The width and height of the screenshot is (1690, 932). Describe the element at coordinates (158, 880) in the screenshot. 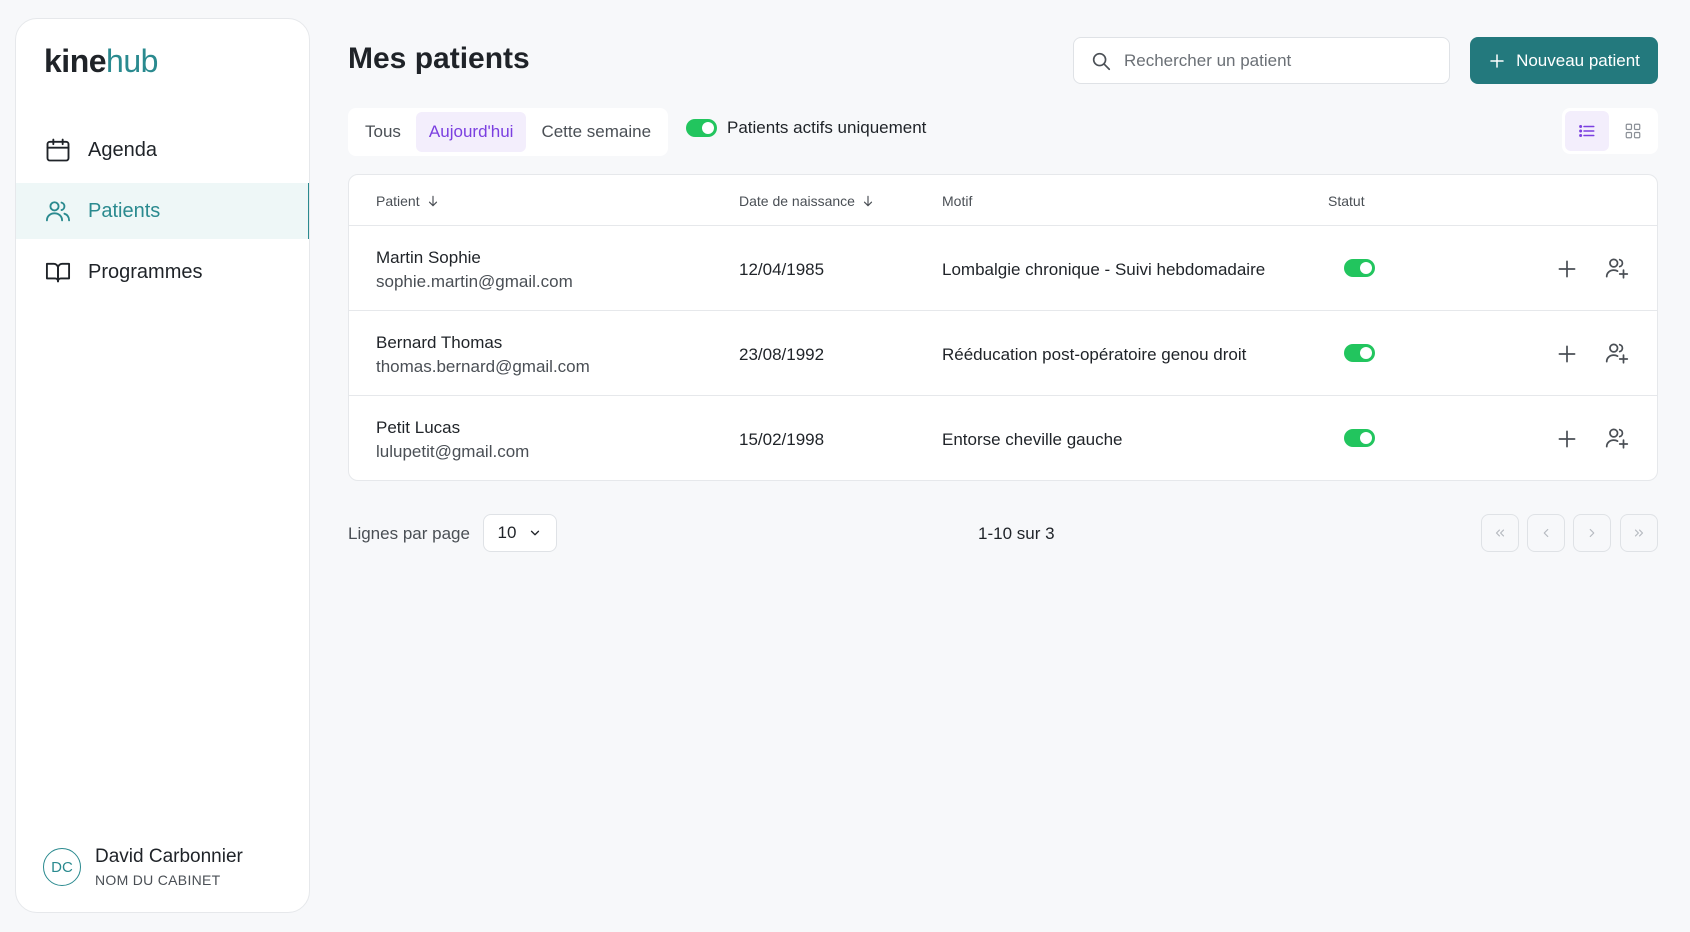

I see `user-cabinet: NOM DU CABINET` at that location.